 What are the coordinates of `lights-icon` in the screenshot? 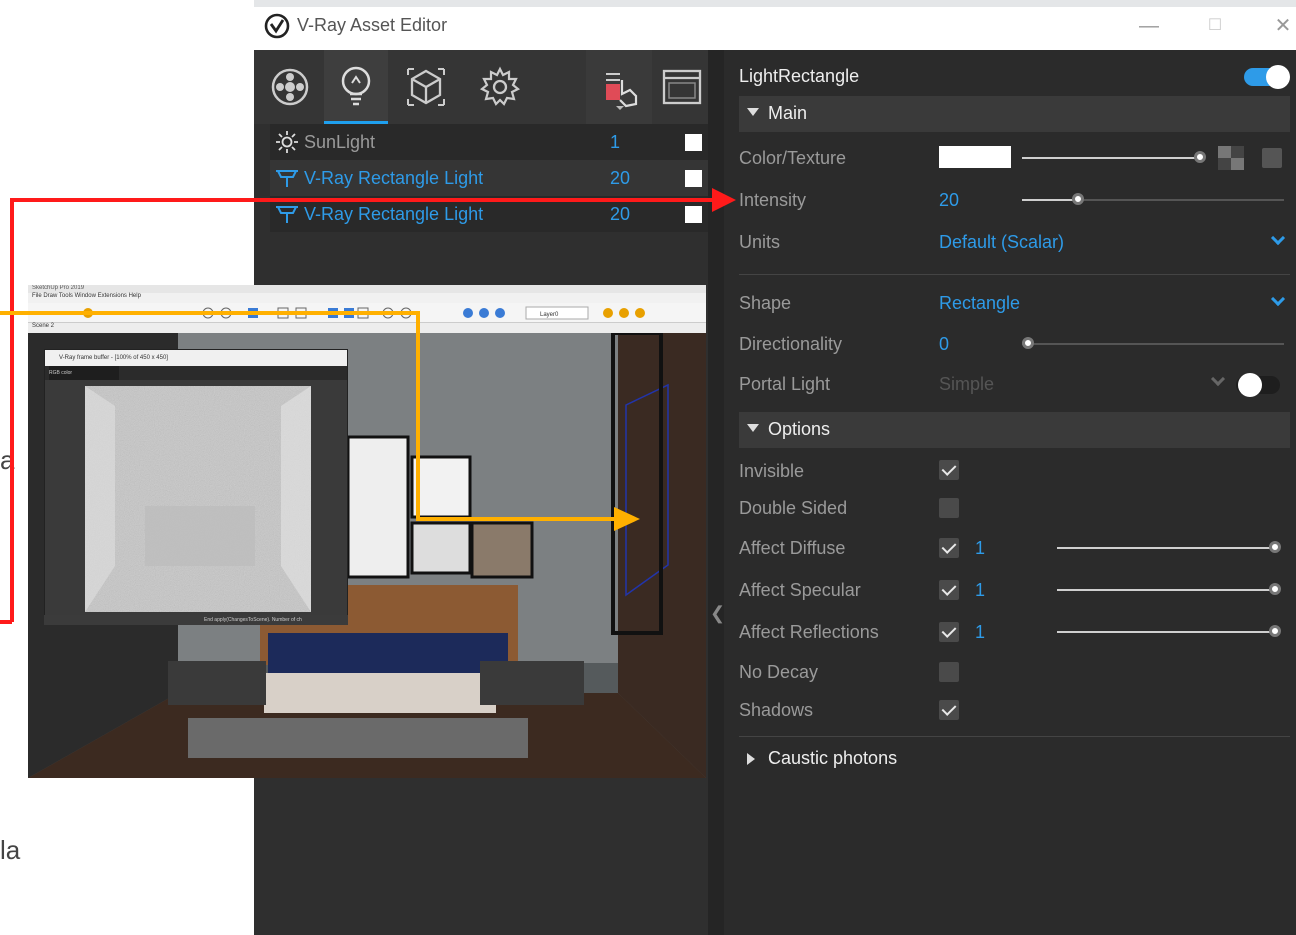 It's located at (356, 85).